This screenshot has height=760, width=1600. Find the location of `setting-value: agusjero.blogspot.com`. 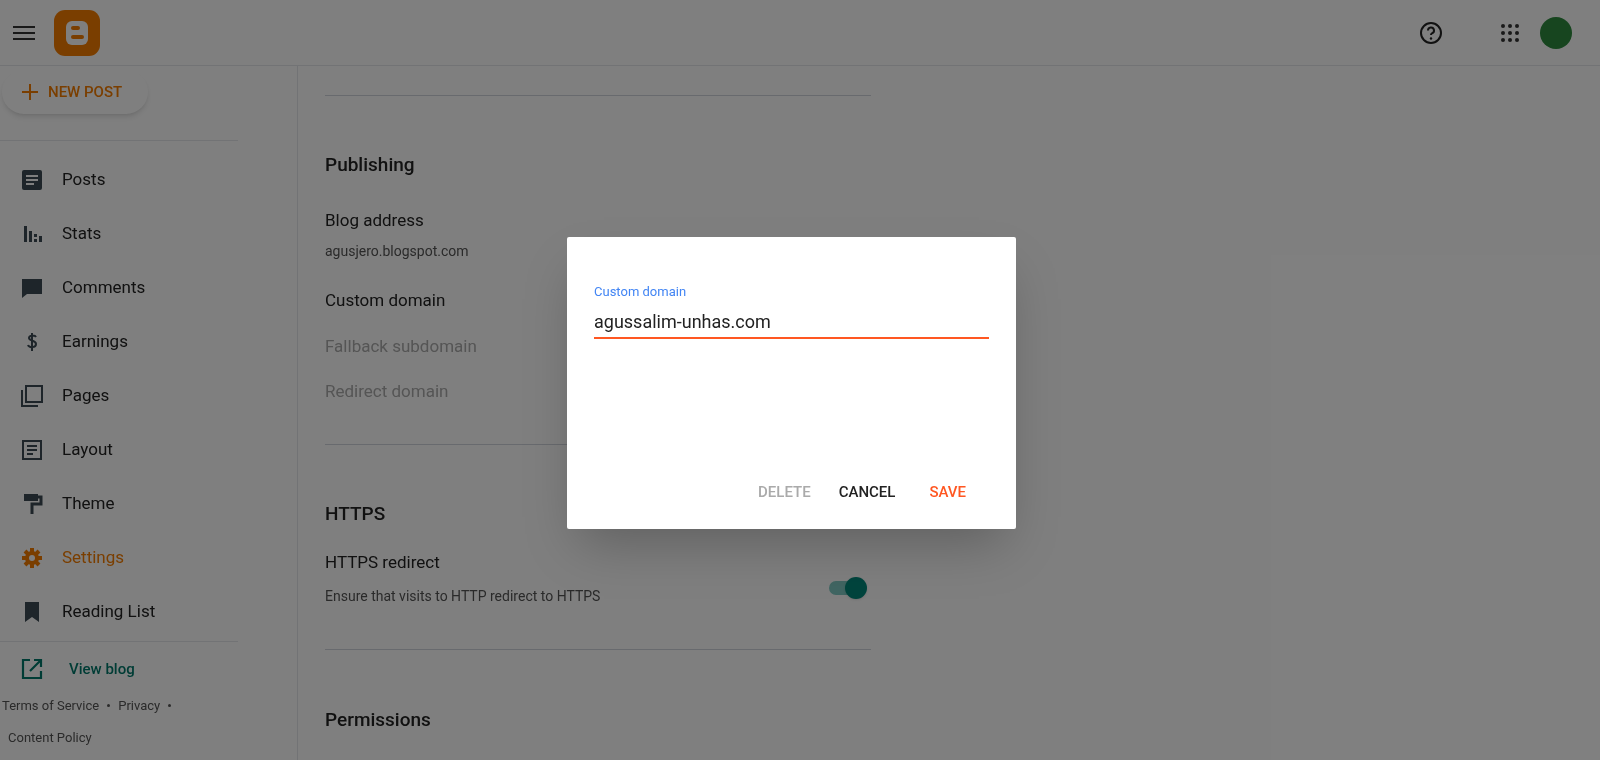

setting-value: agusjero.blogspot.com is located at coordinates (397, 251).